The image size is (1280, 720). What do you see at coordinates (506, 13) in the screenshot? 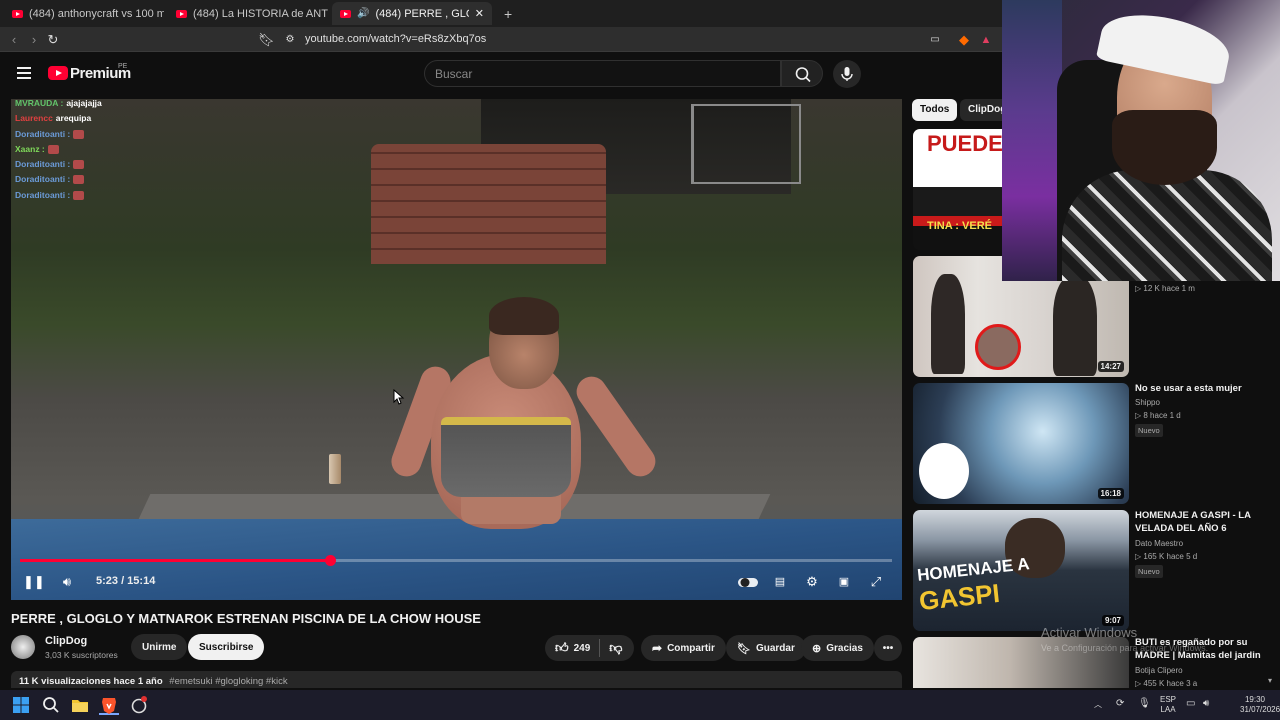
I see `new-tab-button: +` at bounding box center [506, 13].